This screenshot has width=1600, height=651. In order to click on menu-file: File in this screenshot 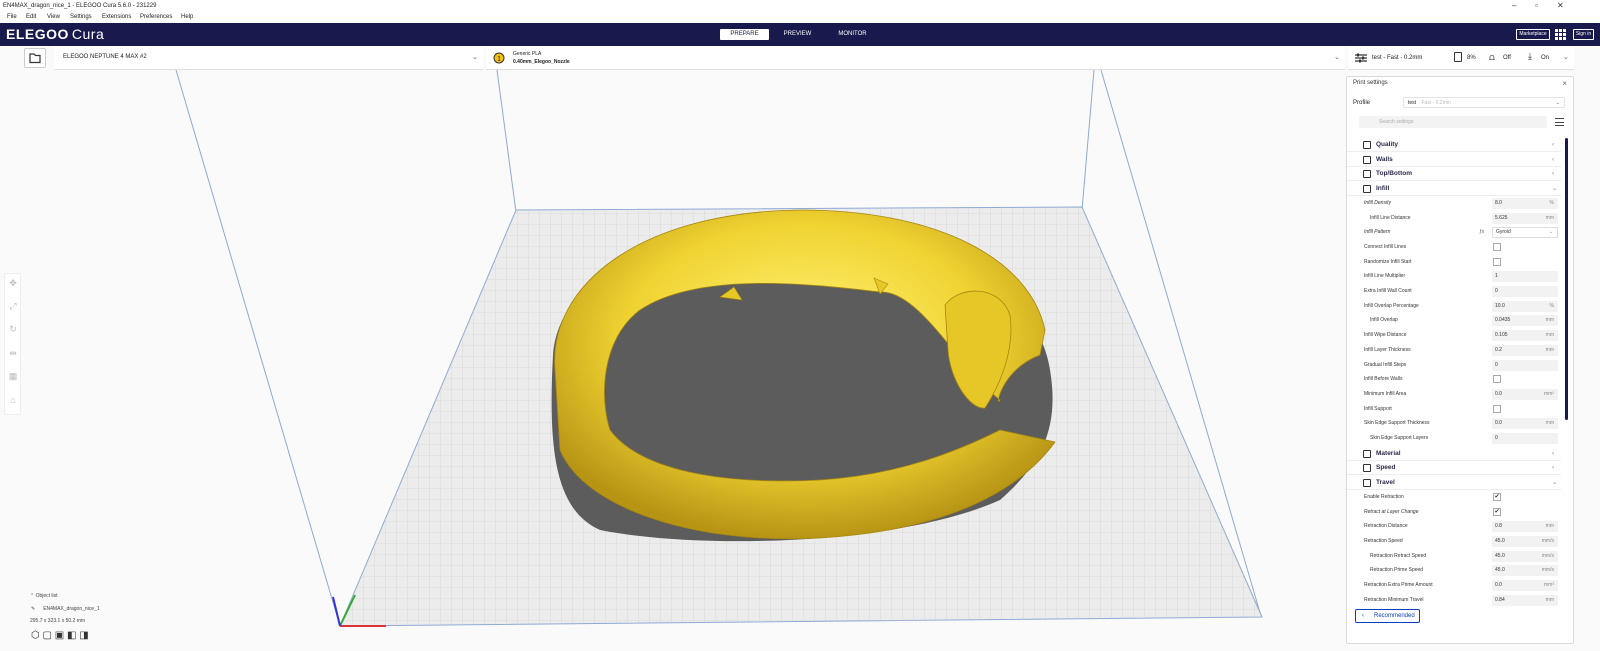, I will do `click(12, 17)`.